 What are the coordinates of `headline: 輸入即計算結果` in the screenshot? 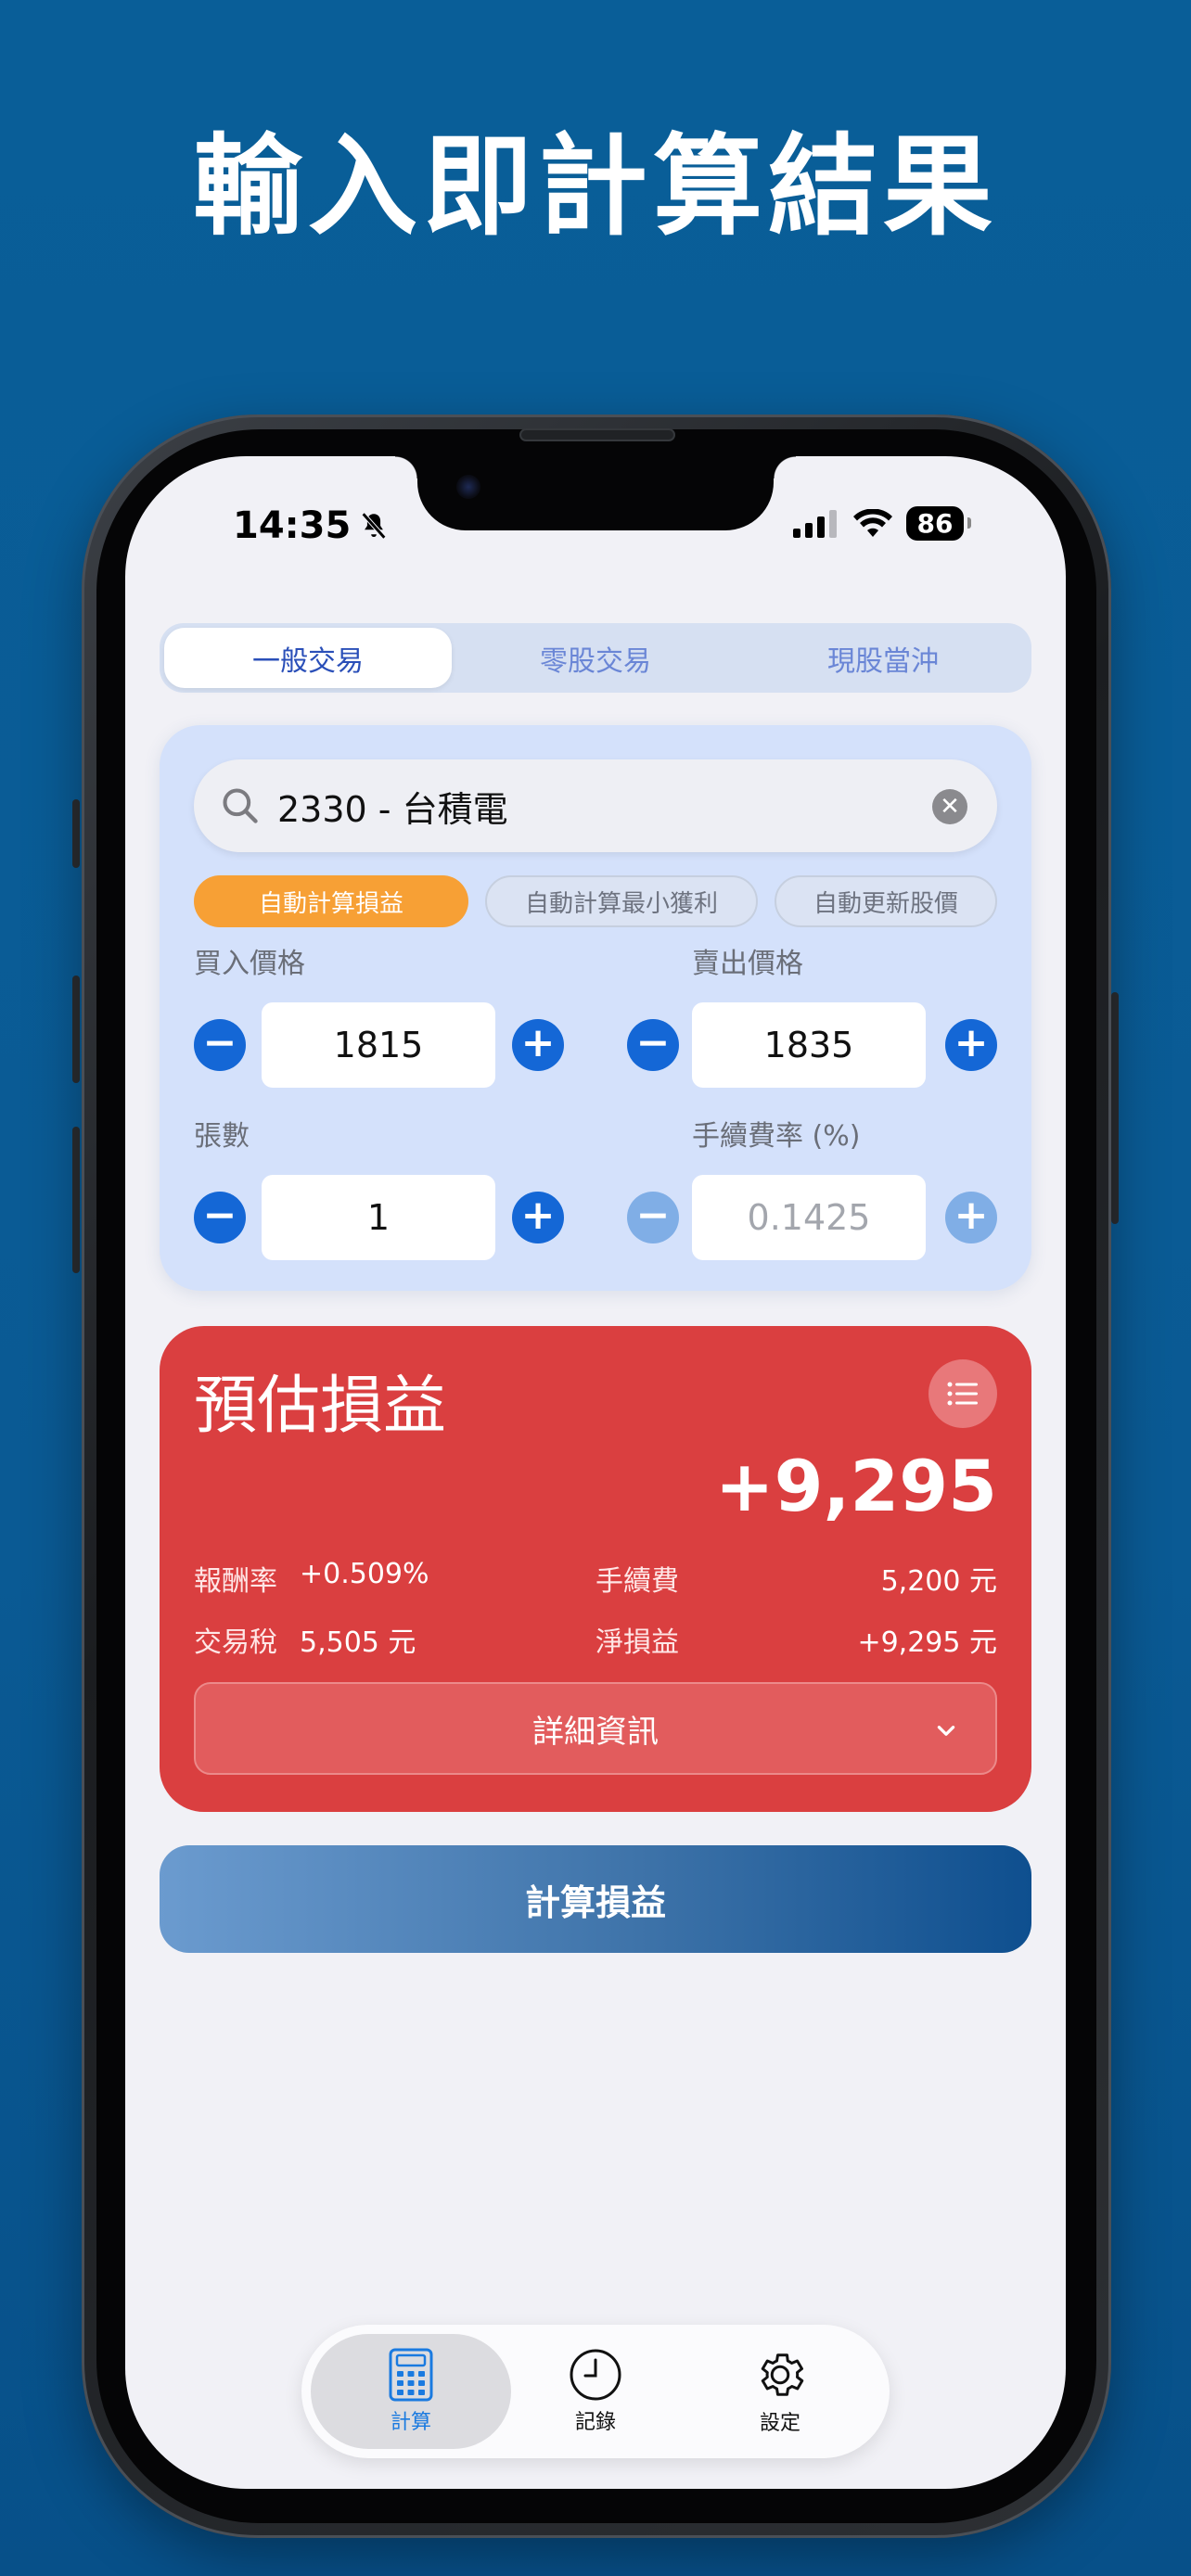 It's located at (595, 186).